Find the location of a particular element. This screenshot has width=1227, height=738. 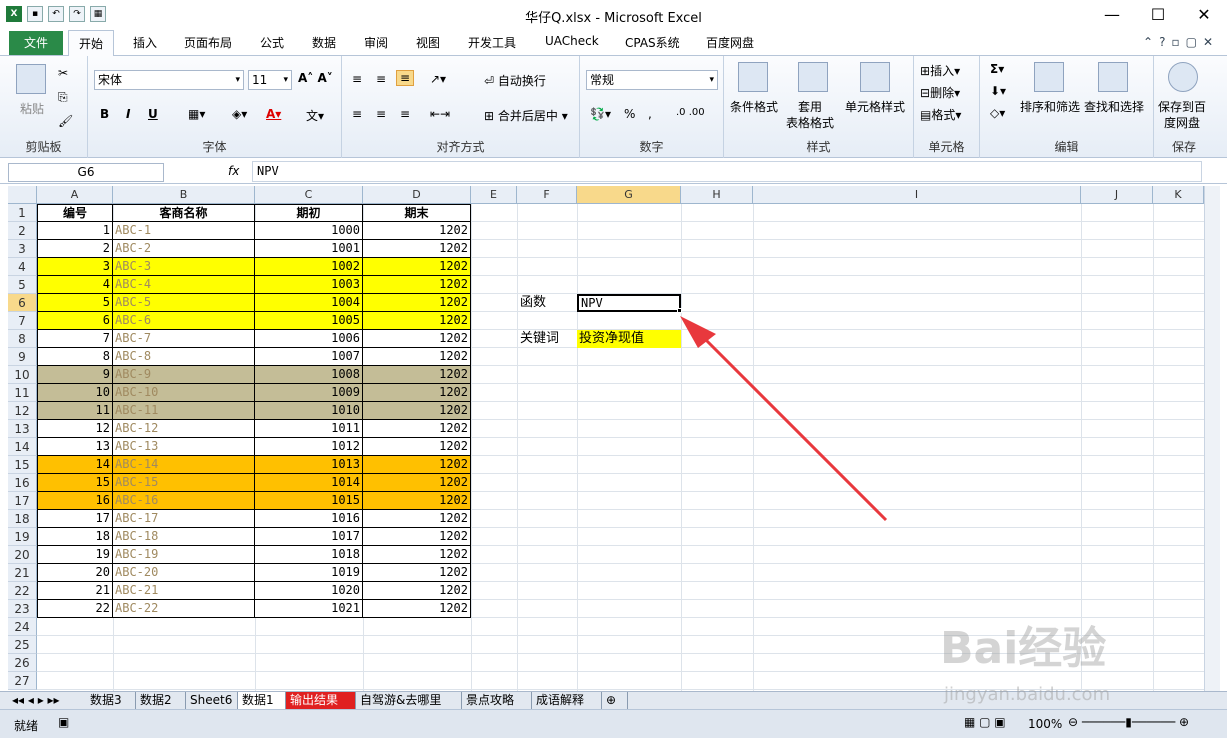

column-header-g: G is located at coordinates (629, 195).